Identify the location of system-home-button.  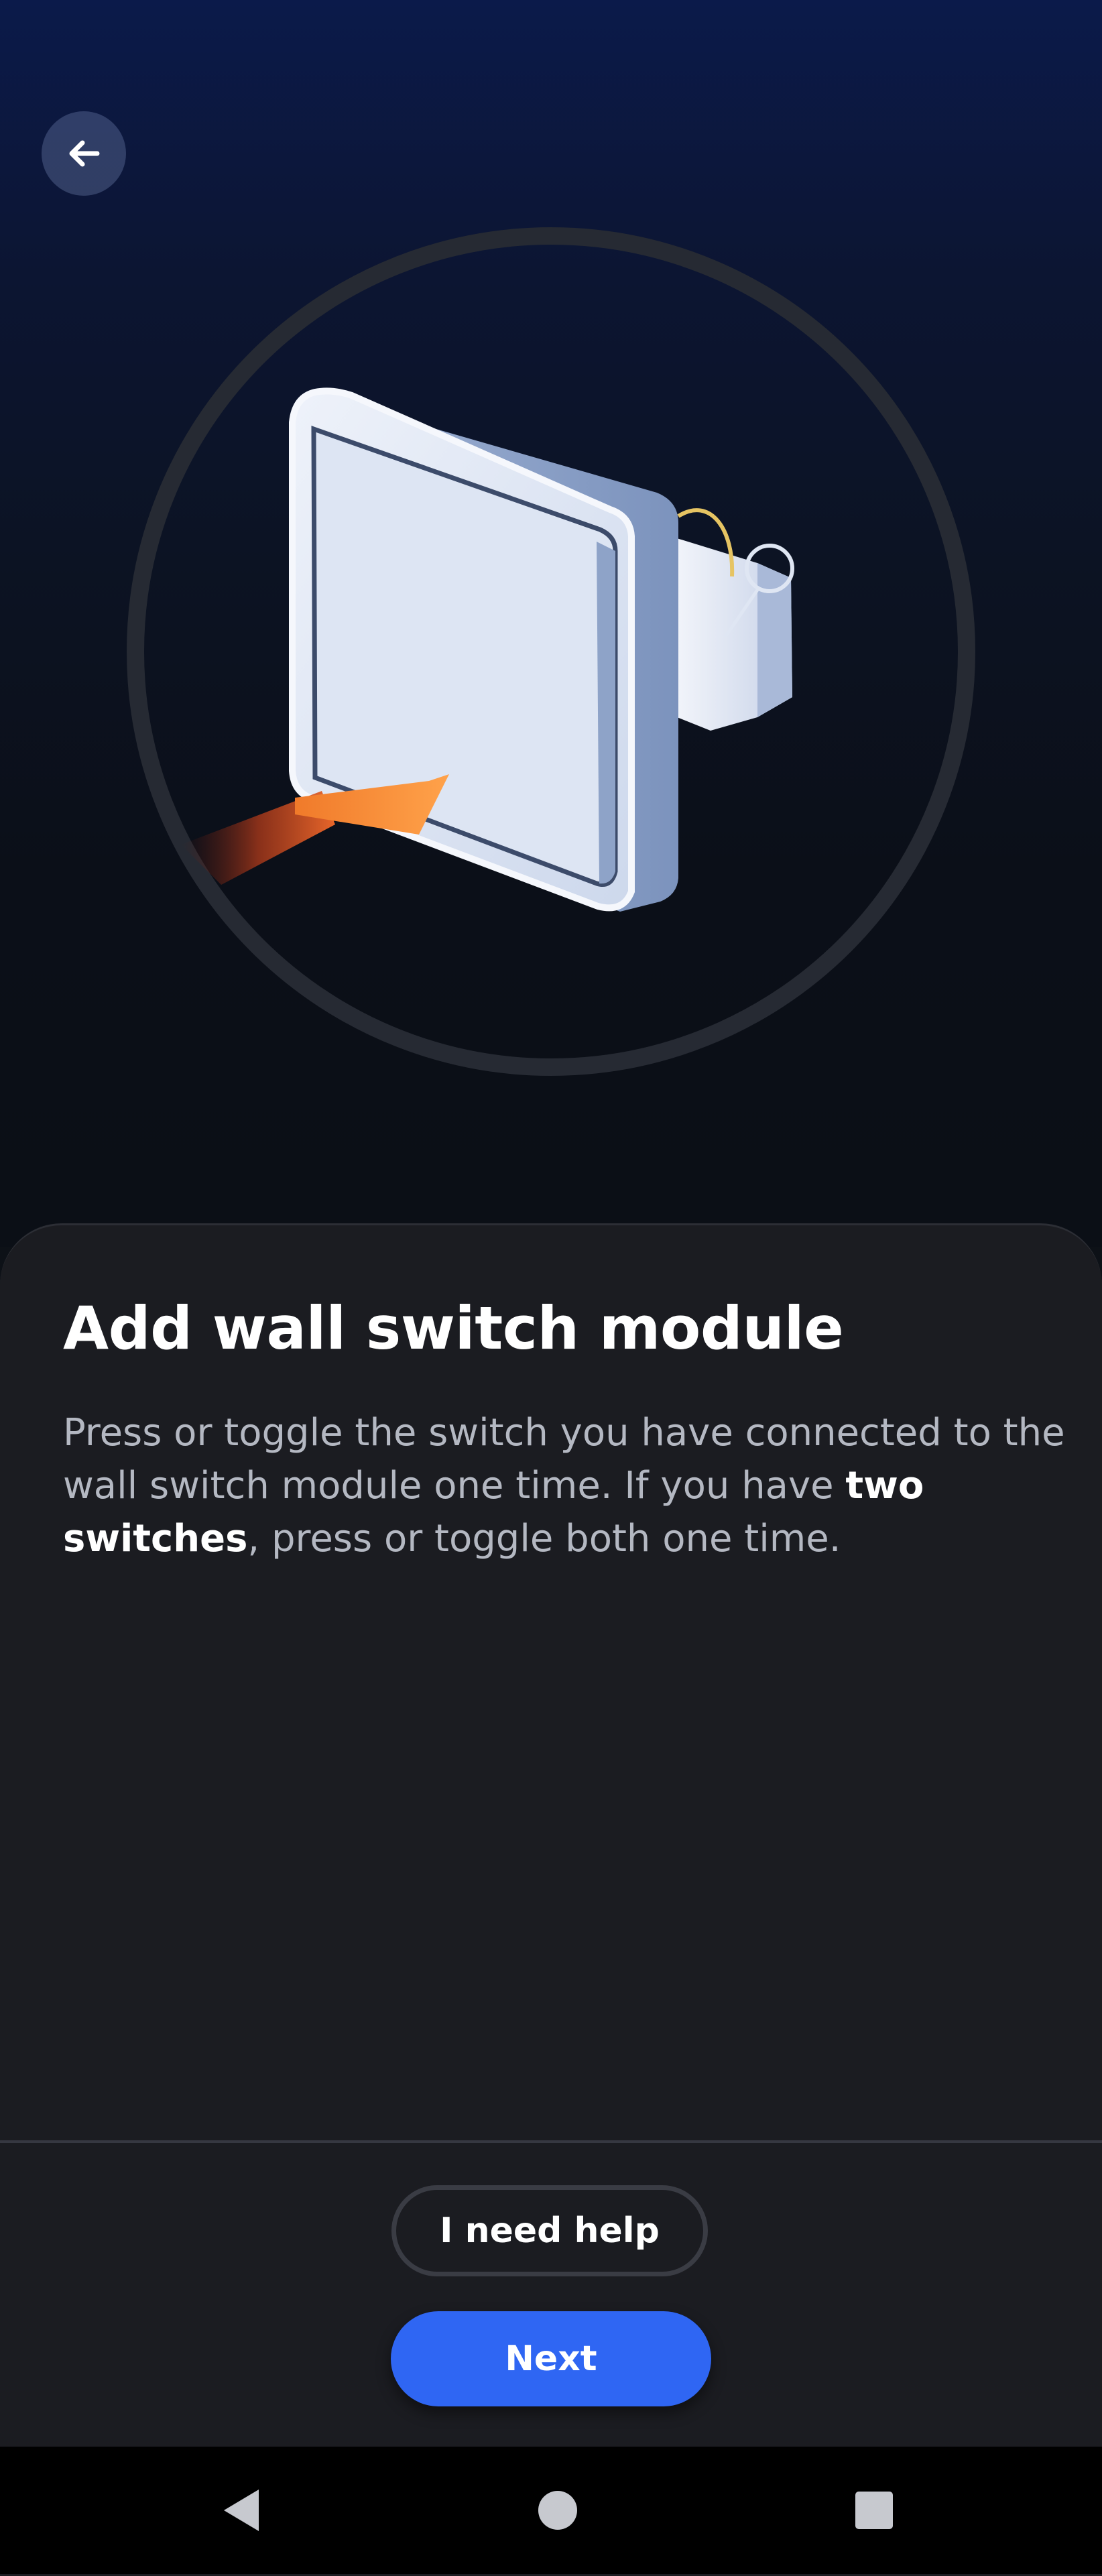
(557, 2511).